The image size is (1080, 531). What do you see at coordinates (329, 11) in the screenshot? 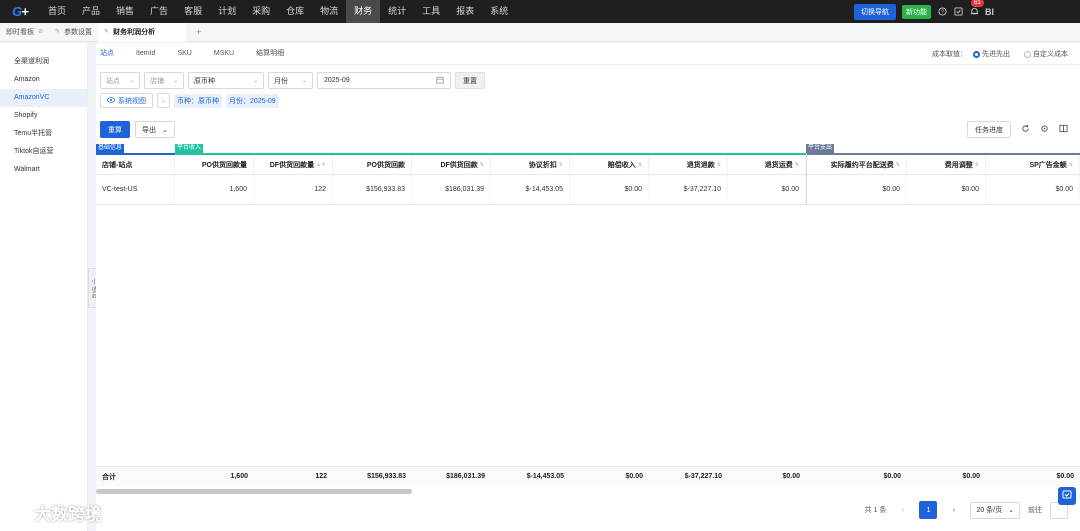
I see `nav-item-logistics: 物流` at bounding box center [329, 11].